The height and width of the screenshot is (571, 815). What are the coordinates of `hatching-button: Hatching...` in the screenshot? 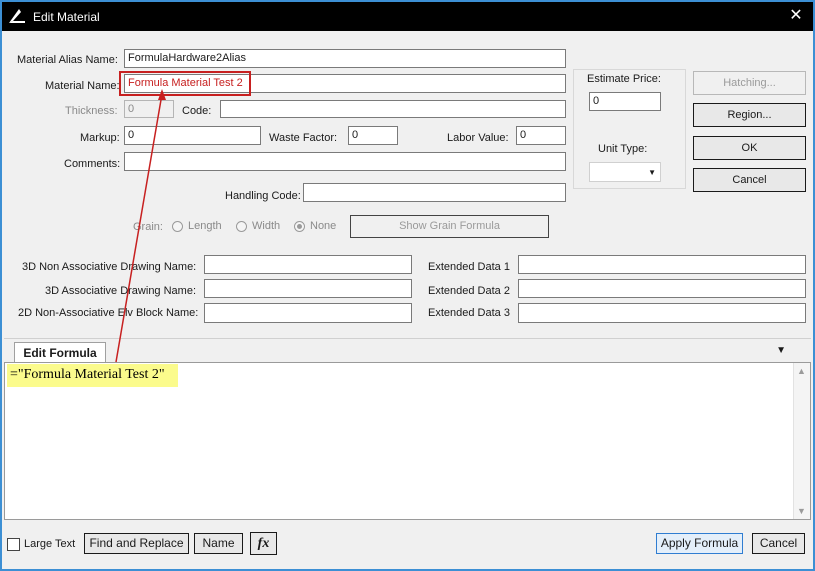 It's located at (749, 83).